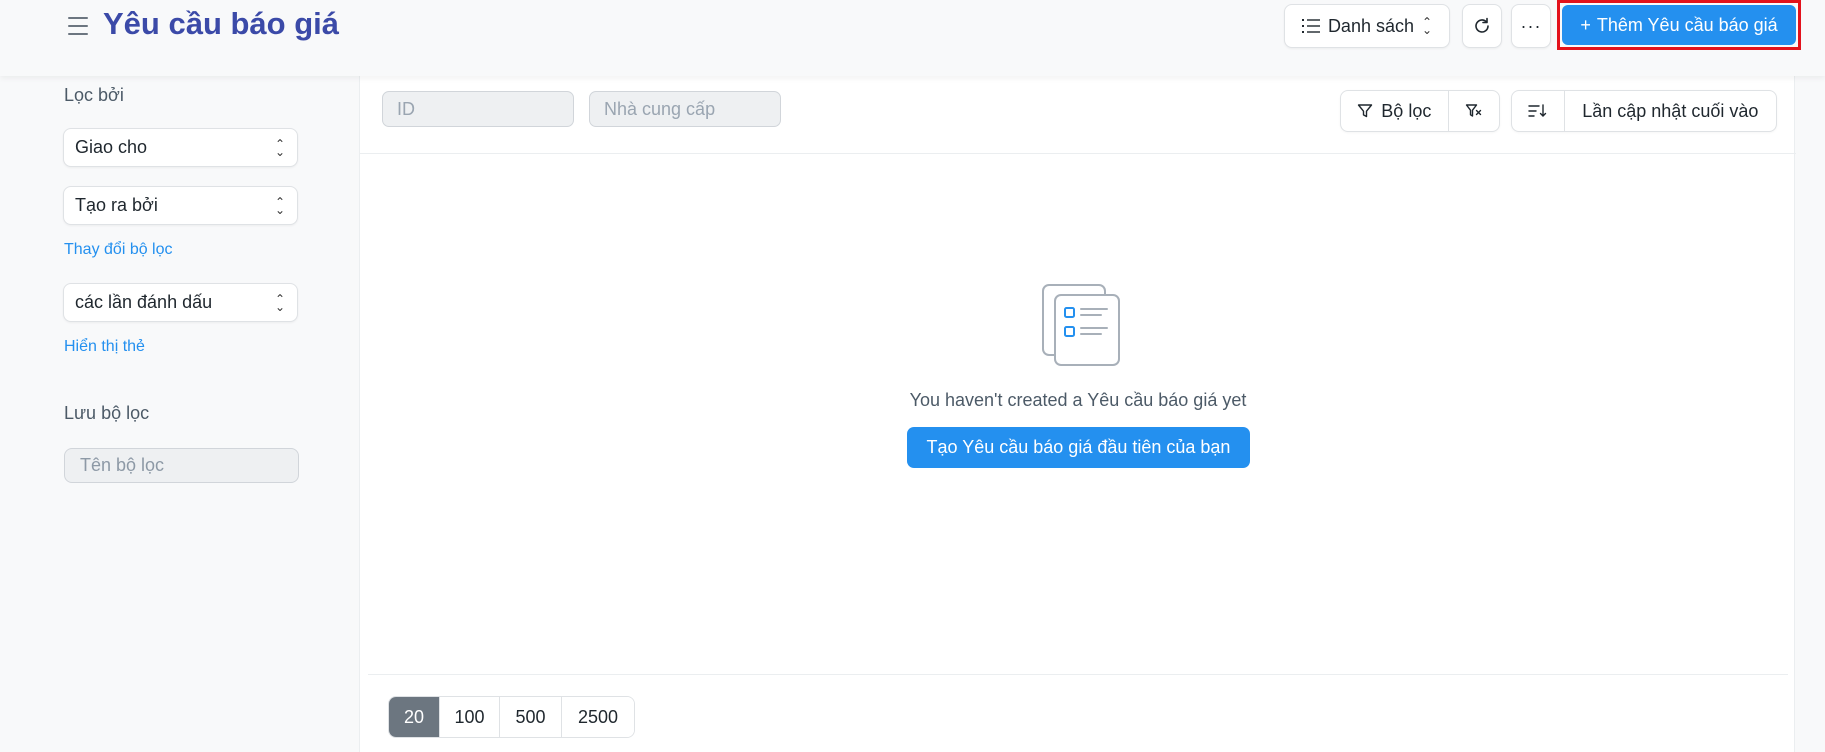 Image resolution: width=1825 pixels, height=752 pixels. Describe the element at coordinates (530, 717) in the screenshot. I see `page-size-500: 500` at that location.